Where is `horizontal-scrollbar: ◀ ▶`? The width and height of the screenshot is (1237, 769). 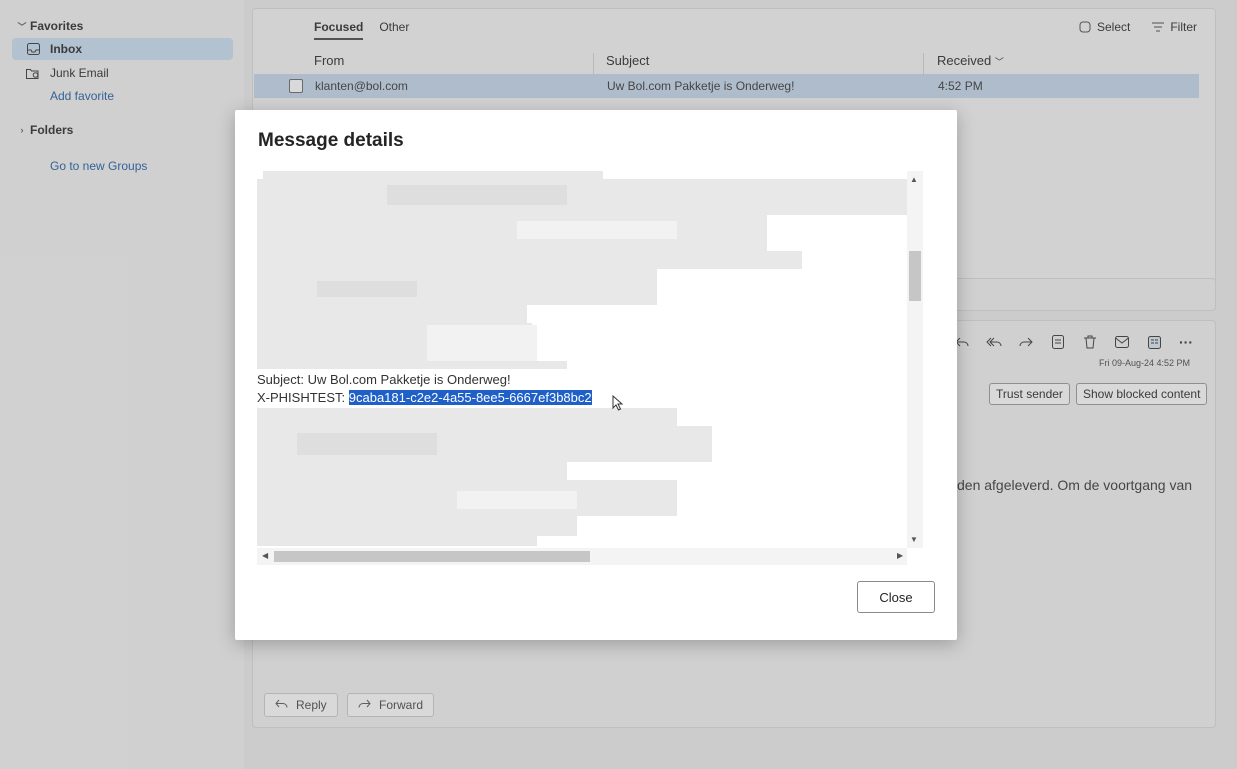 horizontal-scrollbar: ◀ ▶ is located at coordinates (582, 556).